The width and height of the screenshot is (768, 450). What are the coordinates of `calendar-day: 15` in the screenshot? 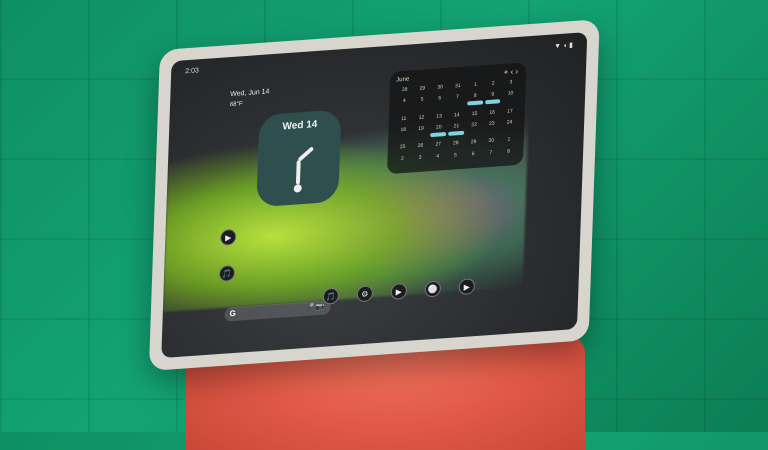 It's located at (474, 115).